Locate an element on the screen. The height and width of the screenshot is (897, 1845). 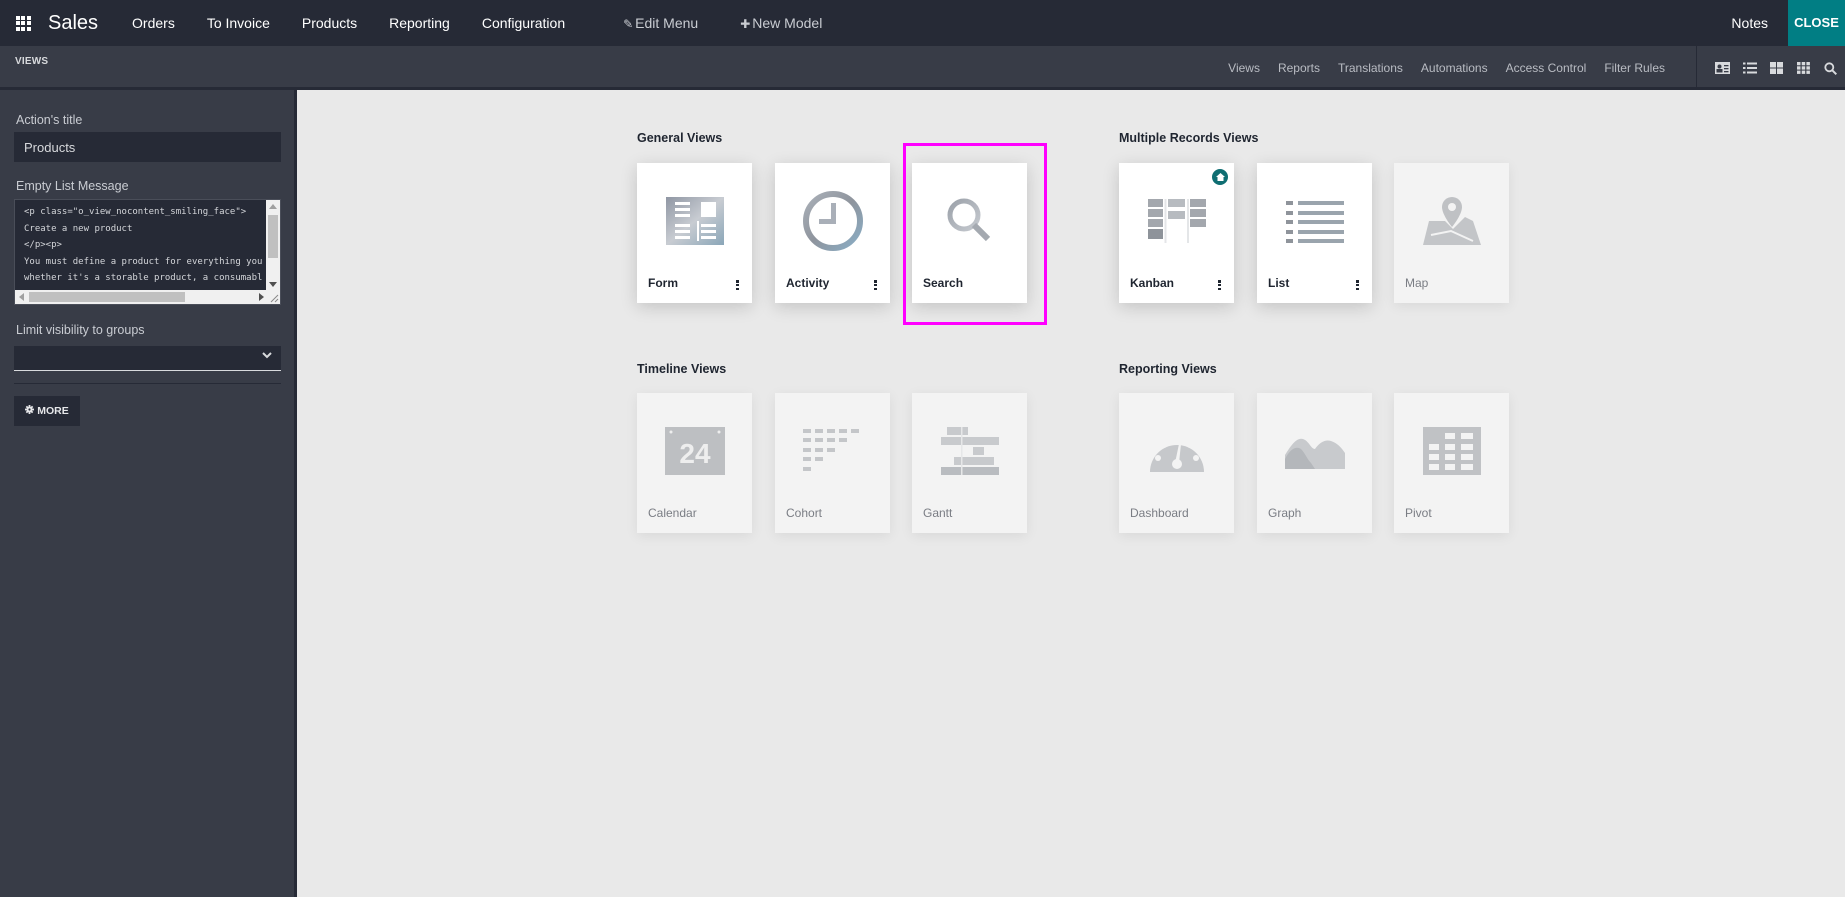
view-card-label: Dashboard is located at coordinates (1159, 513).